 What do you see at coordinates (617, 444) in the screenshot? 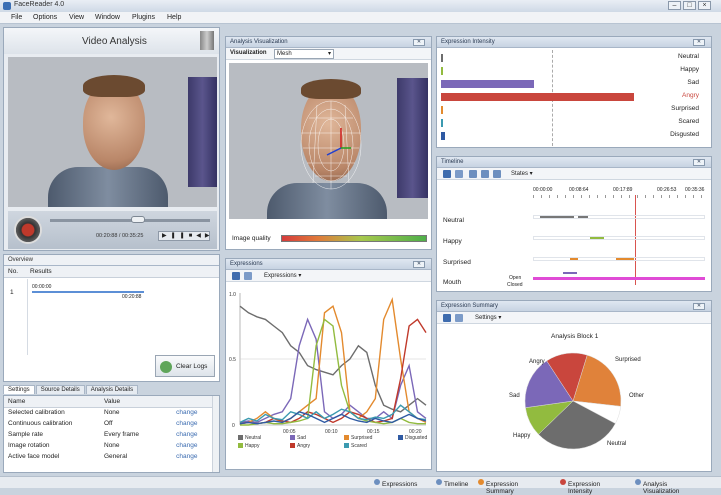
I see `pie-label-neutral: Neutral` at bounding box center [617, 444].